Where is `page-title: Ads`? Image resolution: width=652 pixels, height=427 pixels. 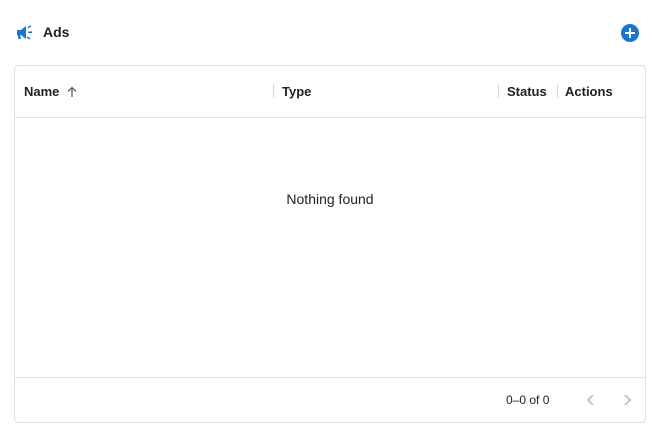
page-title: Ads is located at coordinates (56, 32).